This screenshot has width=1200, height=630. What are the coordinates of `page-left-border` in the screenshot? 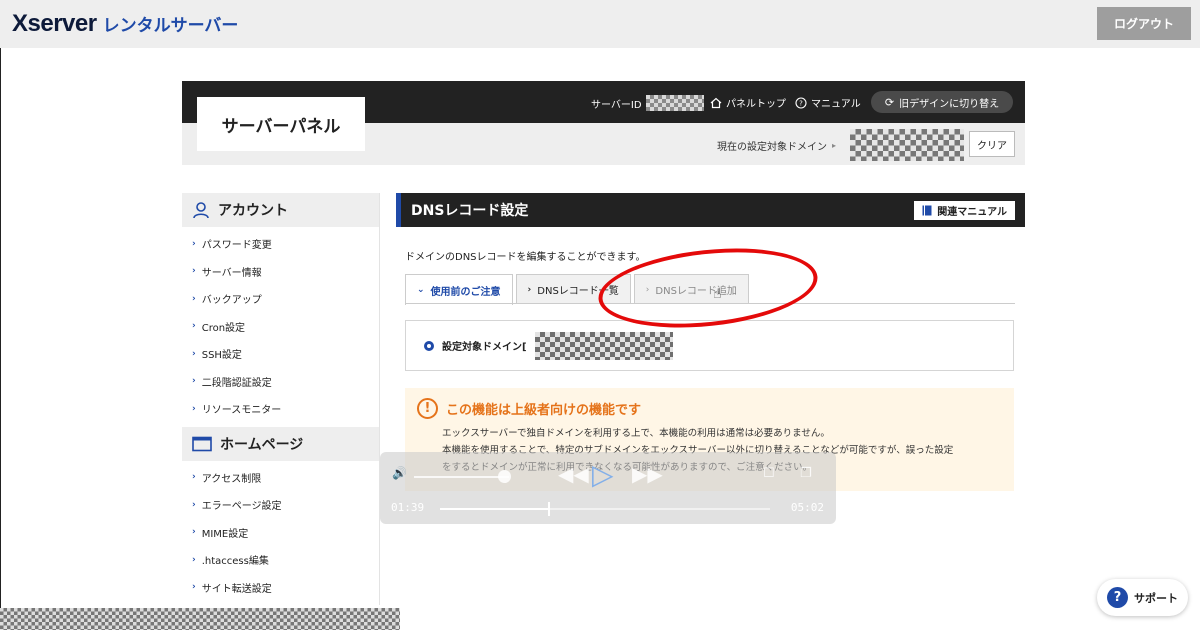 It's located at (0, 328).